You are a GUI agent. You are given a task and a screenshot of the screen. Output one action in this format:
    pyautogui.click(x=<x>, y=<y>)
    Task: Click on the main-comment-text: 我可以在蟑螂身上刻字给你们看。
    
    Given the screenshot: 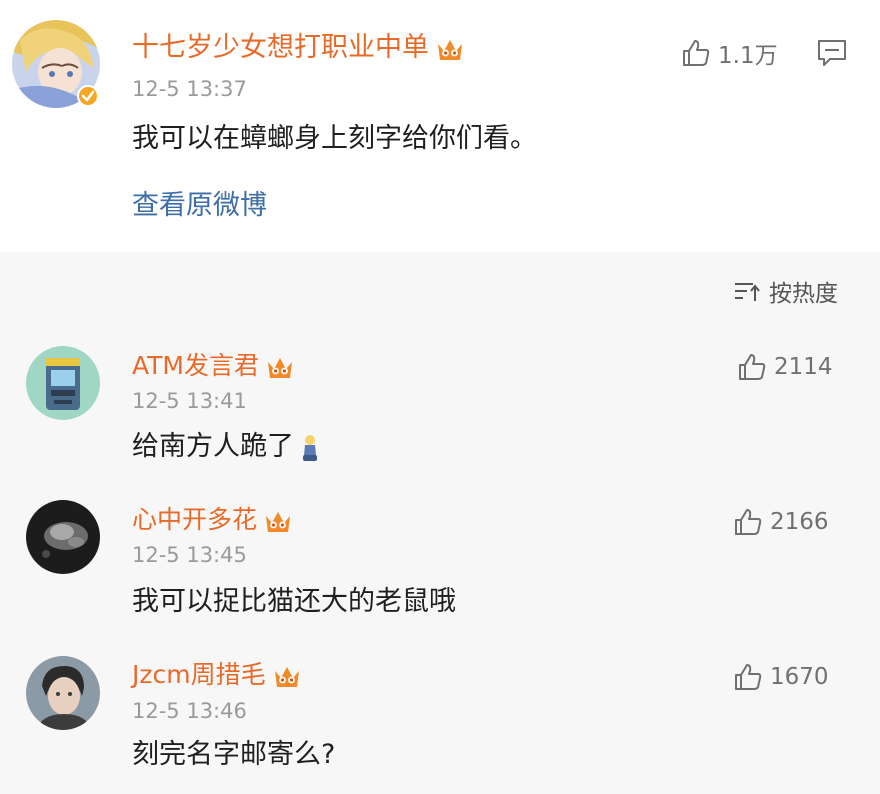 What is the action you would take?
    pyautogui.click(x=334, y=138)
    